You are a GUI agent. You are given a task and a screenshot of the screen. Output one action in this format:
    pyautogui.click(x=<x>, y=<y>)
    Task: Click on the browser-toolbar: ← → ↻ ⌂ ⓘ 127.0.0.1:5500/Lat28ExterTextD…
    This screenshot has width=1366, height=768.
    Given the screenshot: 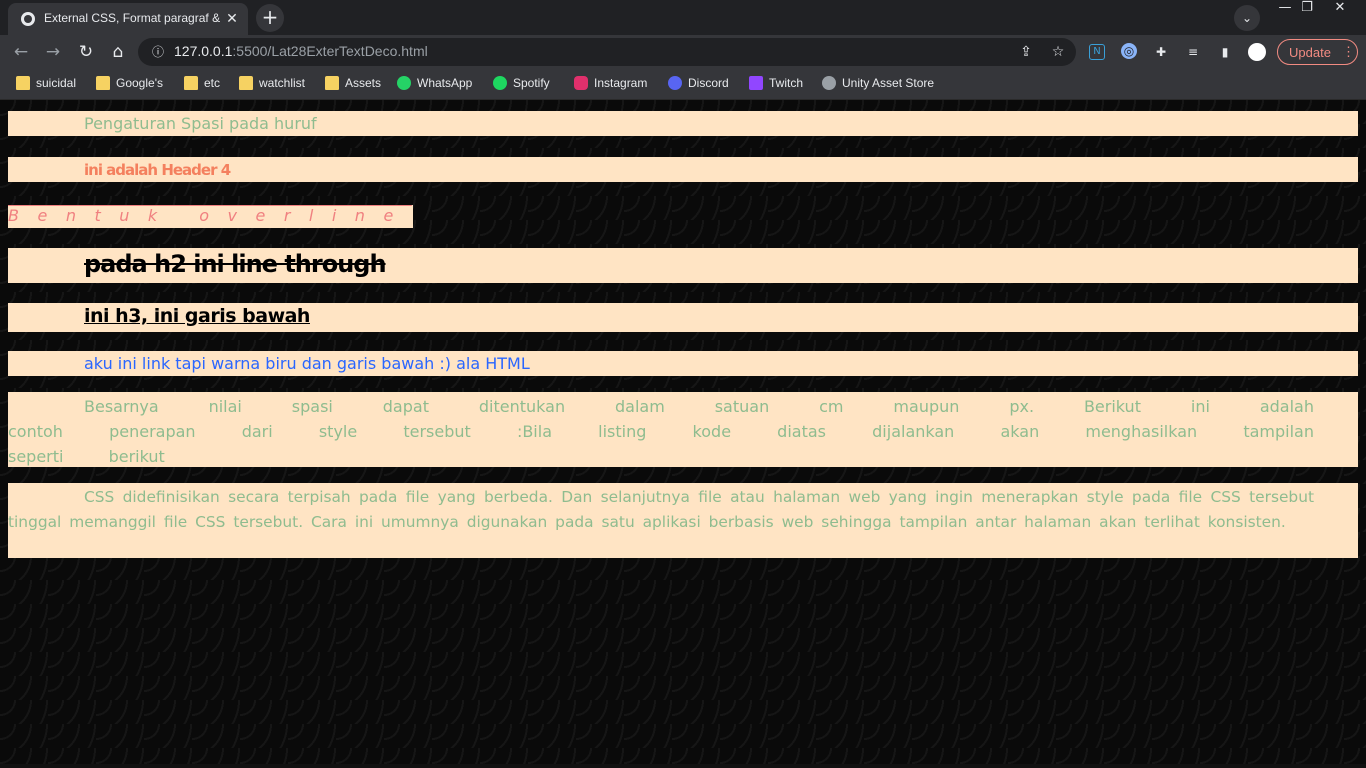 What is the action you would take?
    pyautogui.click(x=683, y=52)
    